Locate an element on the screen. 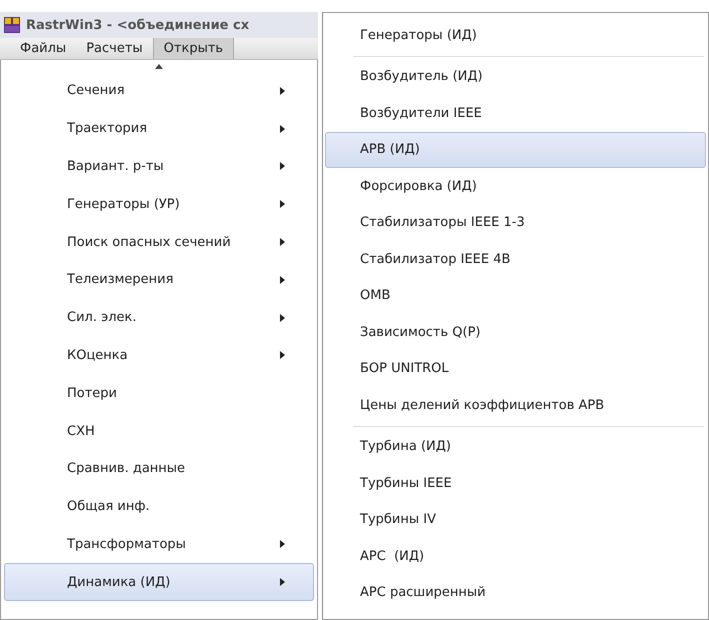 This screenshot has height=620, width=709. menu-bar-item: Расчеты is located at coordinates (114, 48).